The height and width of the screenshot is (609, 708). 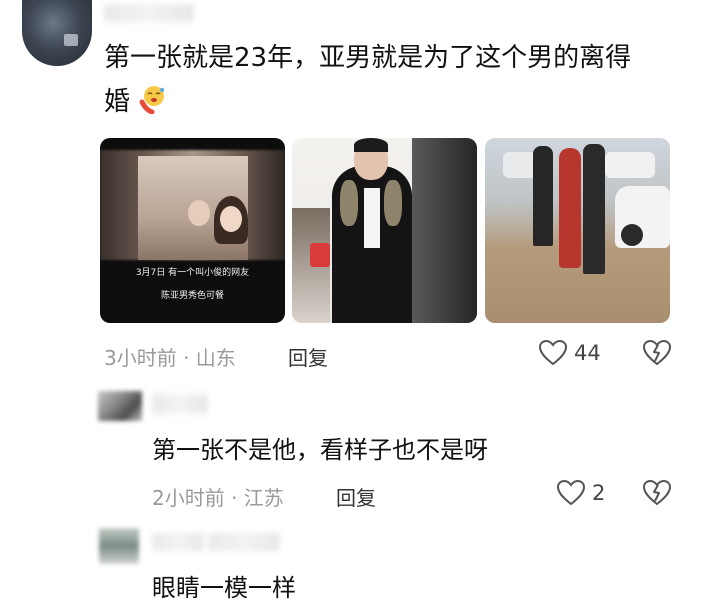 What do you see at coordinates (71, 40) in the screenshot?
I see `avatar-badge` at bounding box center [71, 40].